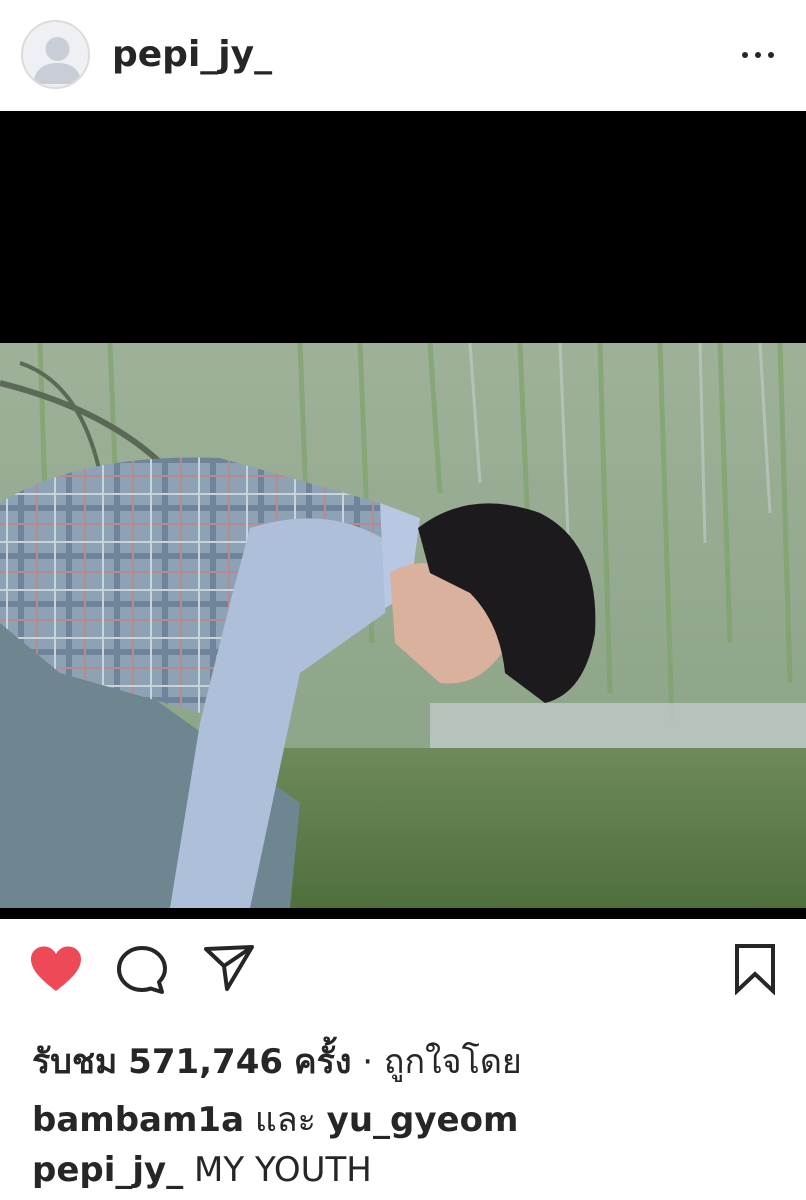 The height and width of the screenshot is (1200, 806). What do you see at coordinates (142, 970) in the screenshot?
I see `comment-icon` at bounding box center [142, 970].